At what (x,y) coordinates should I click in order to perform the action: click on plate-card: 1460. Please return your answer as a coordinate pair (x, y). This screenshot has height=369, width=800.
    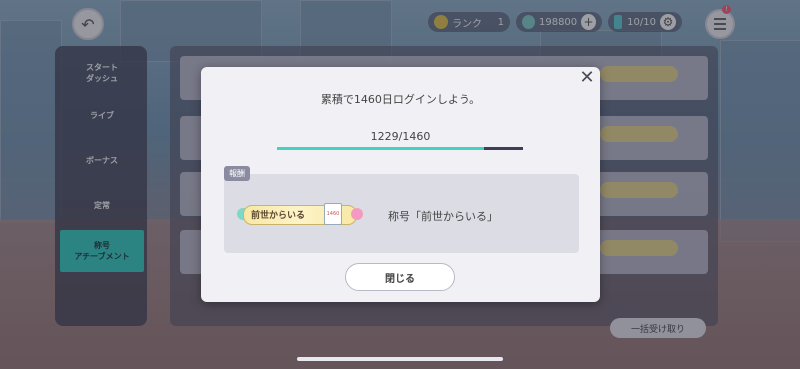
    Looking at the image, I should click on (333, 214).